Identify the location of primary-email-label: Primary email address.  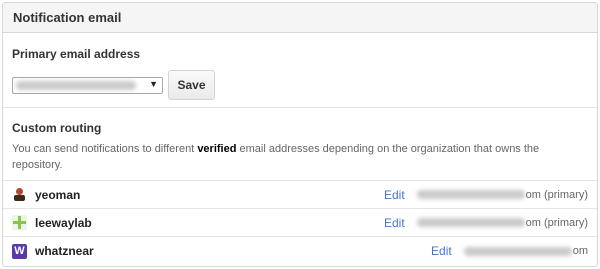
(76, 54).